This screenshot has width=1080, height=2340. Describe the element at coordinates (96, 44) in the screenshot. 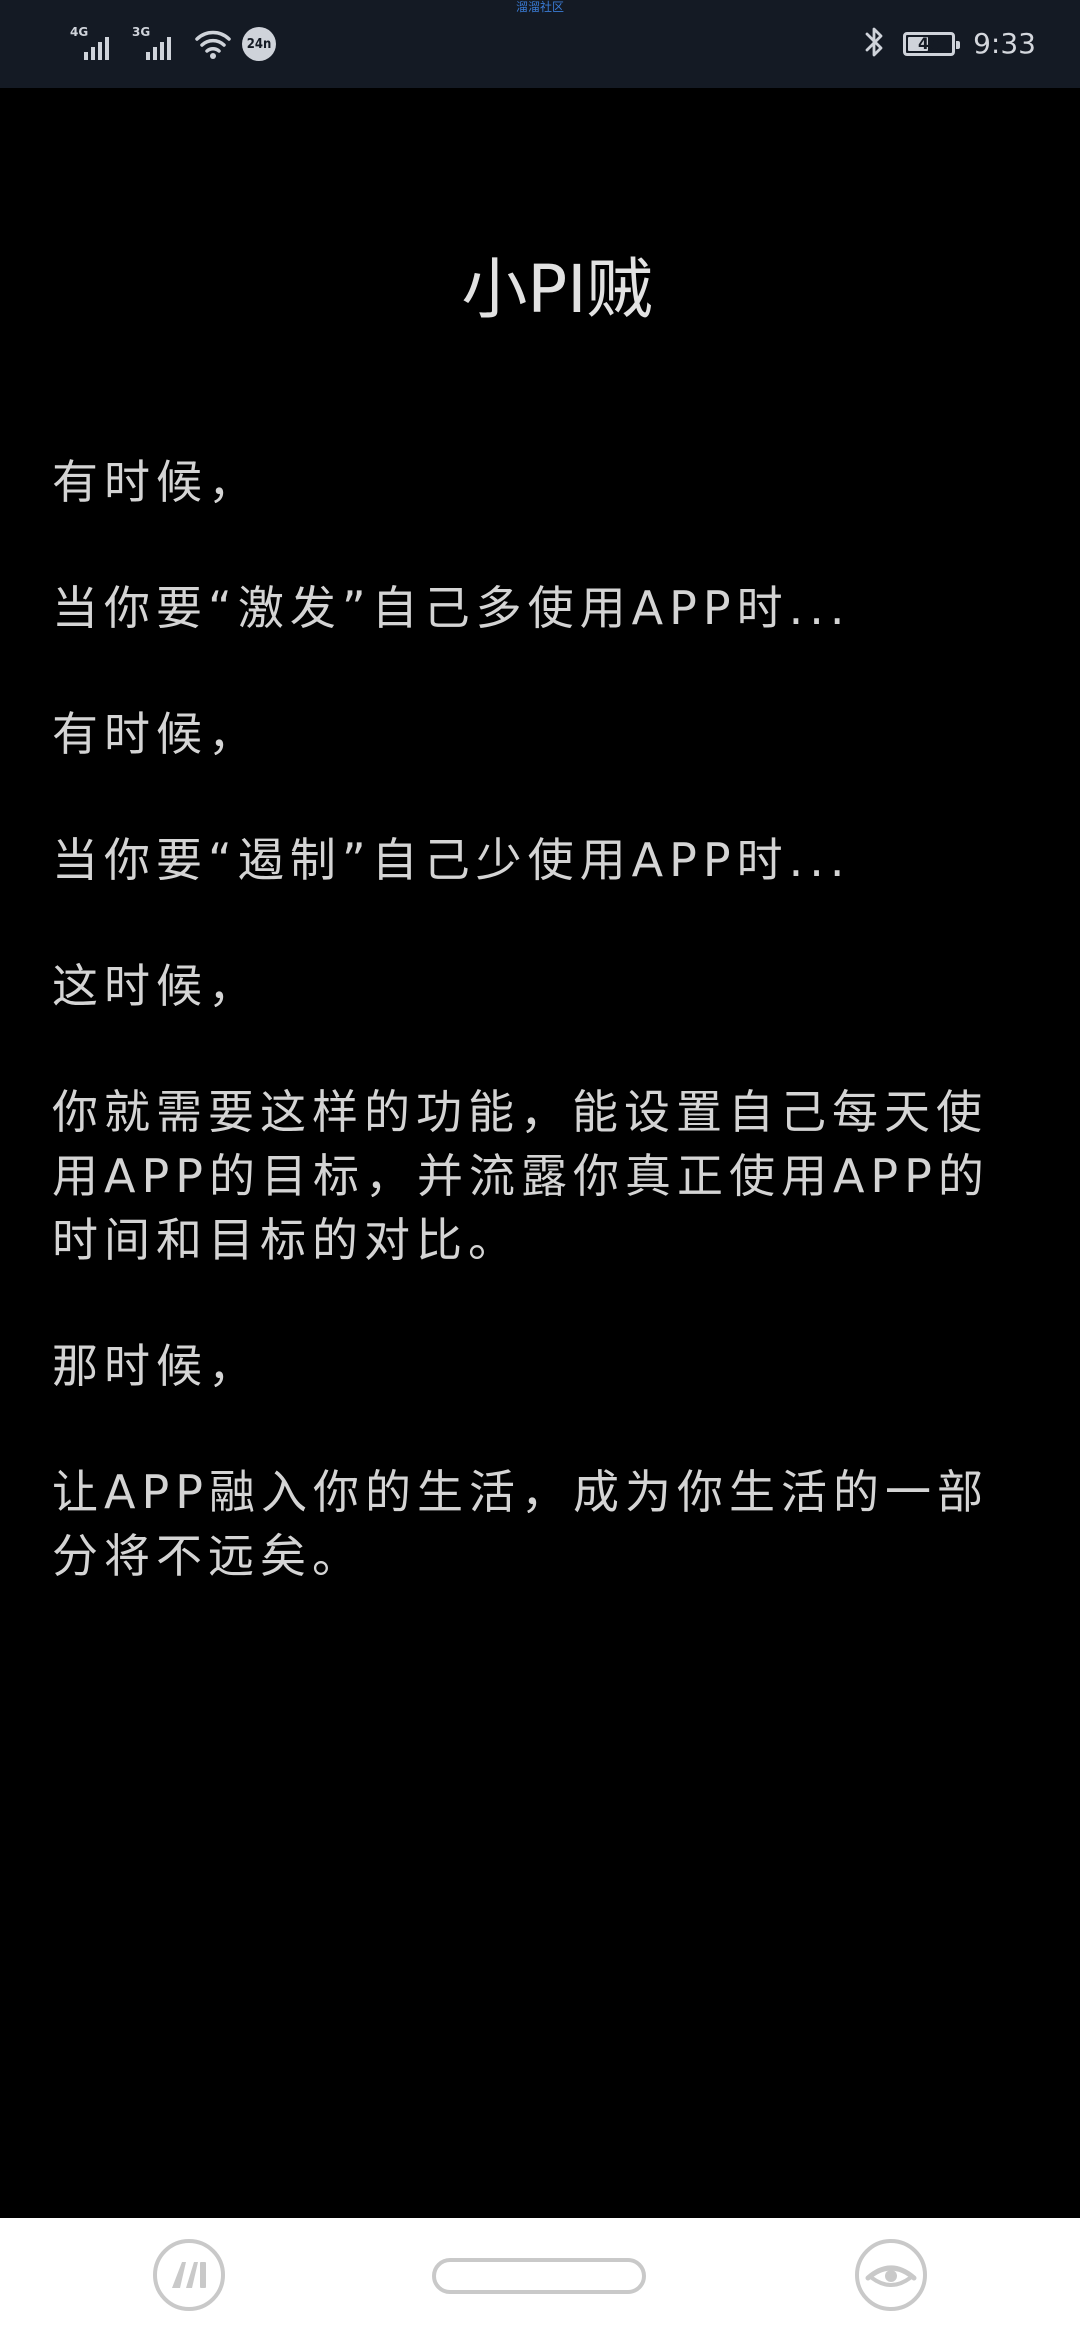

I see `signal-icon: 4G` at that location.